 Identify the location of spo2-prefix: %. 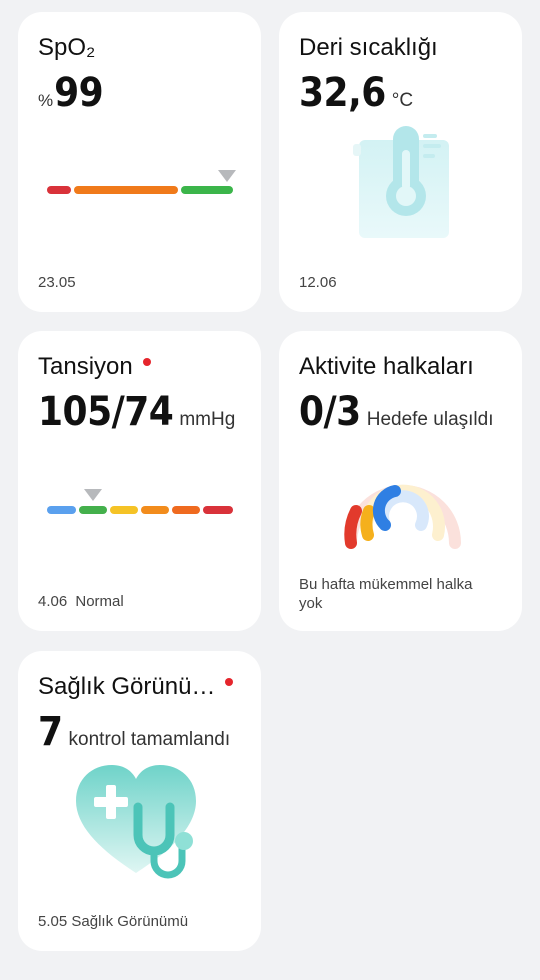
(46, 100).